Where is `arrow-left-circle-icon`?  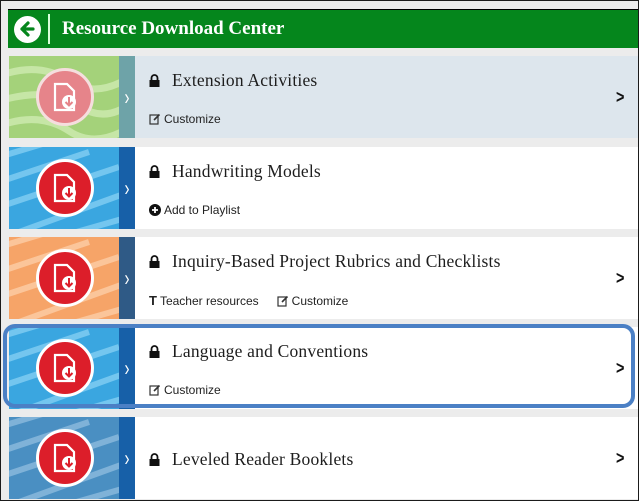
arrow-left-circle-icon is located at coordinates (27, 29).